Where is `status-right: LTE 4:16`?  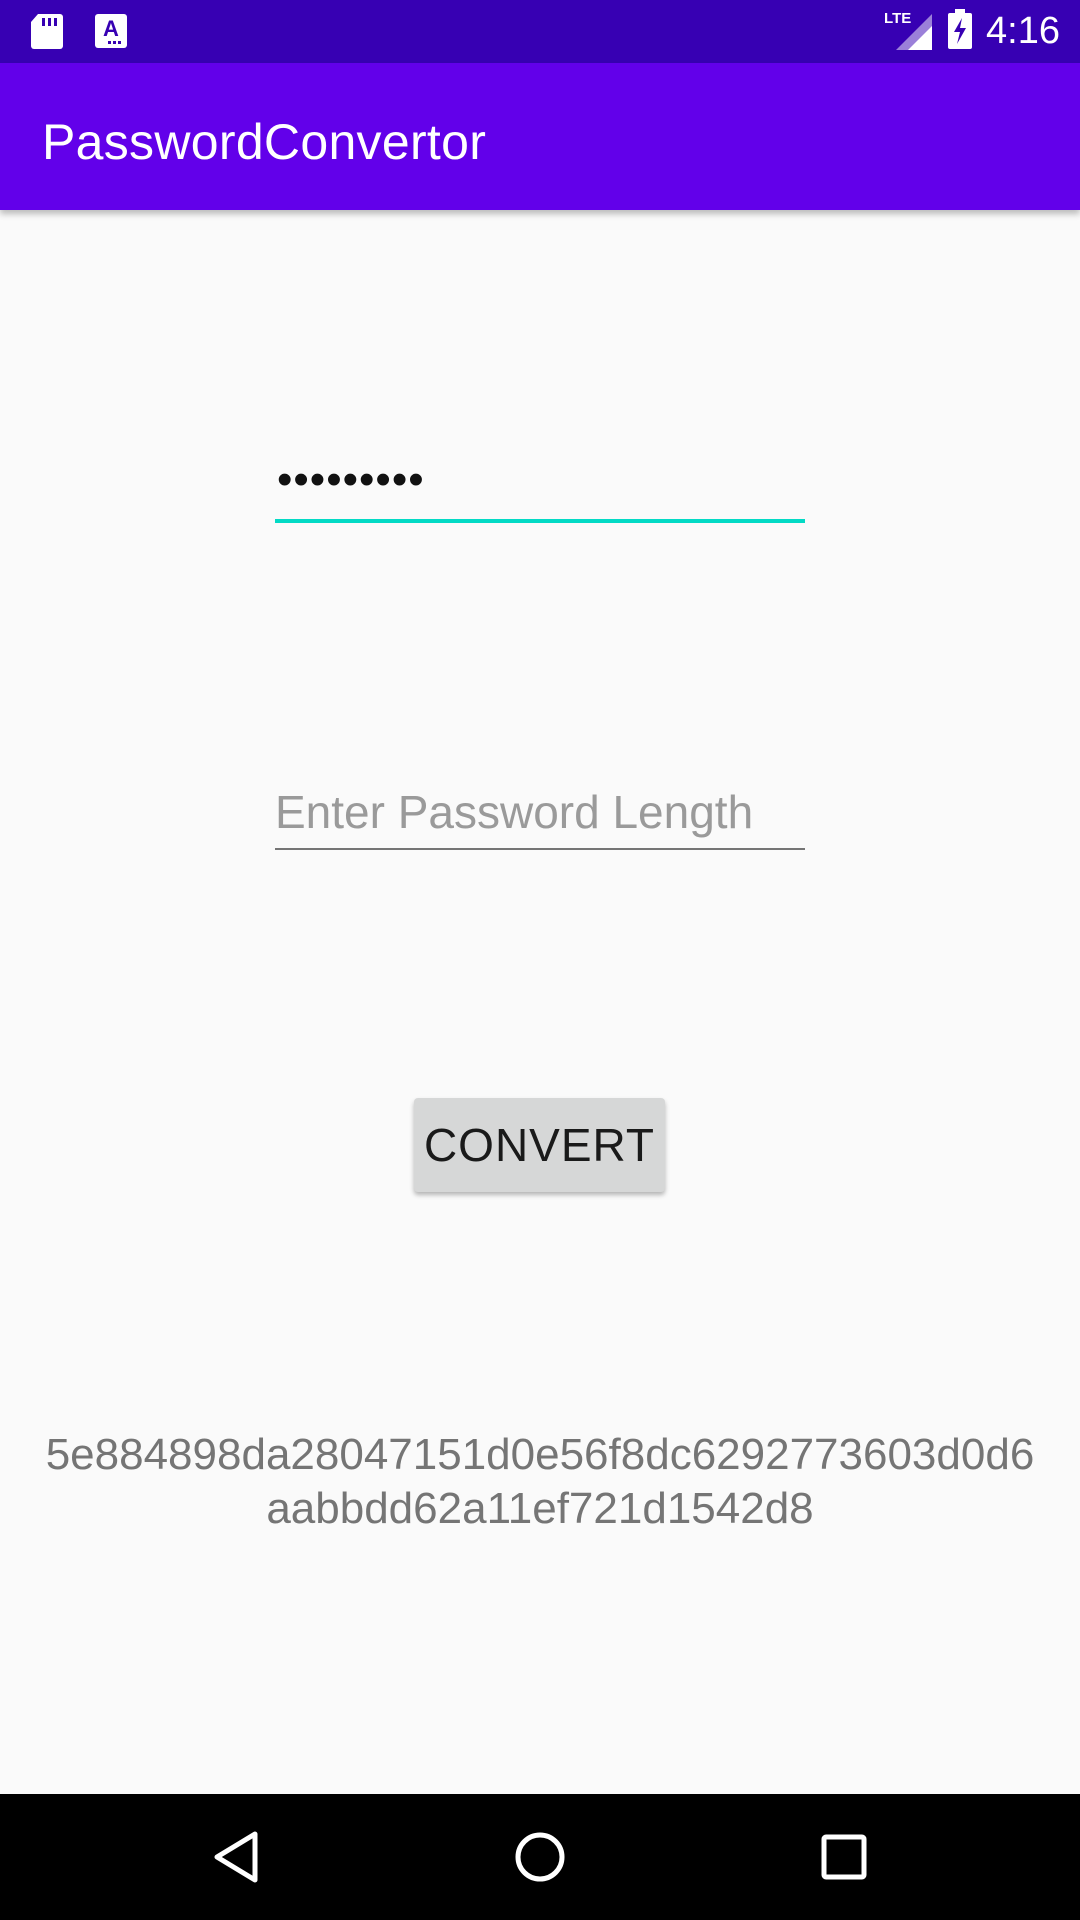 status-right: LTE 4:16 is located at coordinates (972, 31).